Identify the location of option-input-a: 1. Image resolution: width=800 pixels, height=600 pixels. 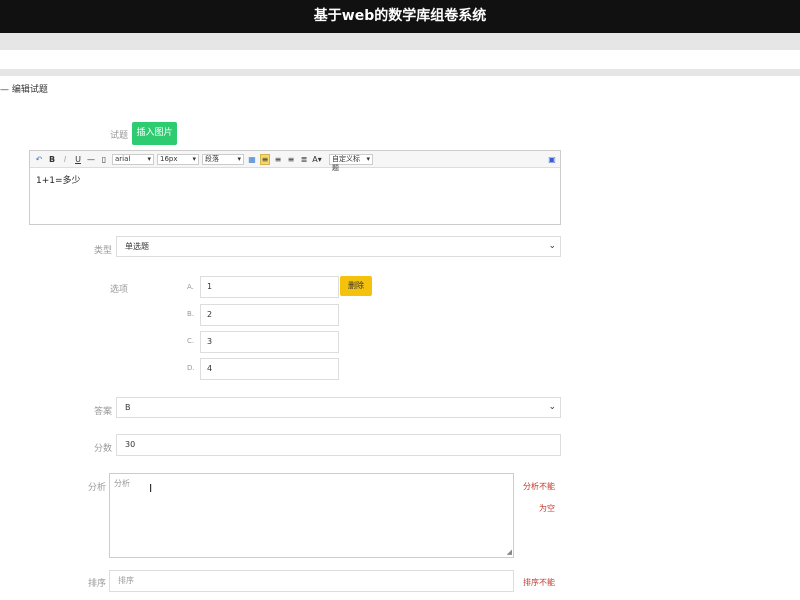
(269, 287).